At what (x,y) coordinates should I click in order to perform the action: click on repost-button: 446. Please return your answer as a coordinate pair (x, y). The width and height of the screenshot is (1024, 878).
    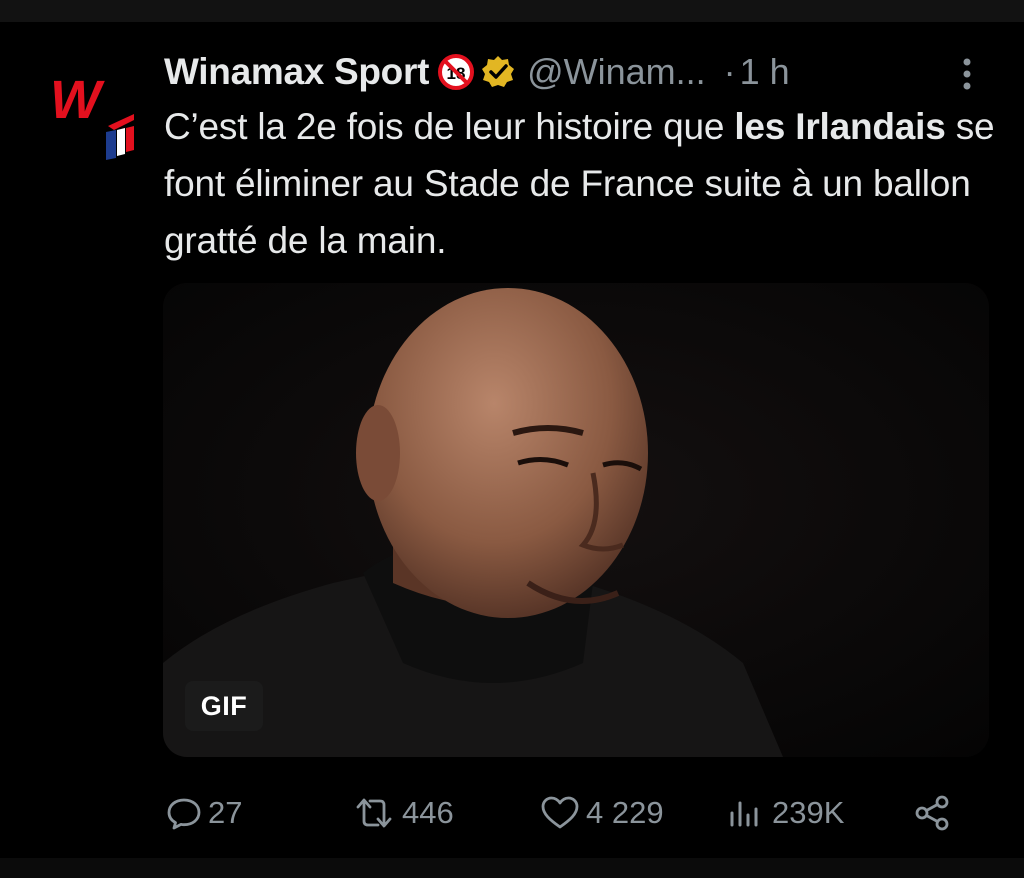
    Looking at the image, I should click on (403, 813).